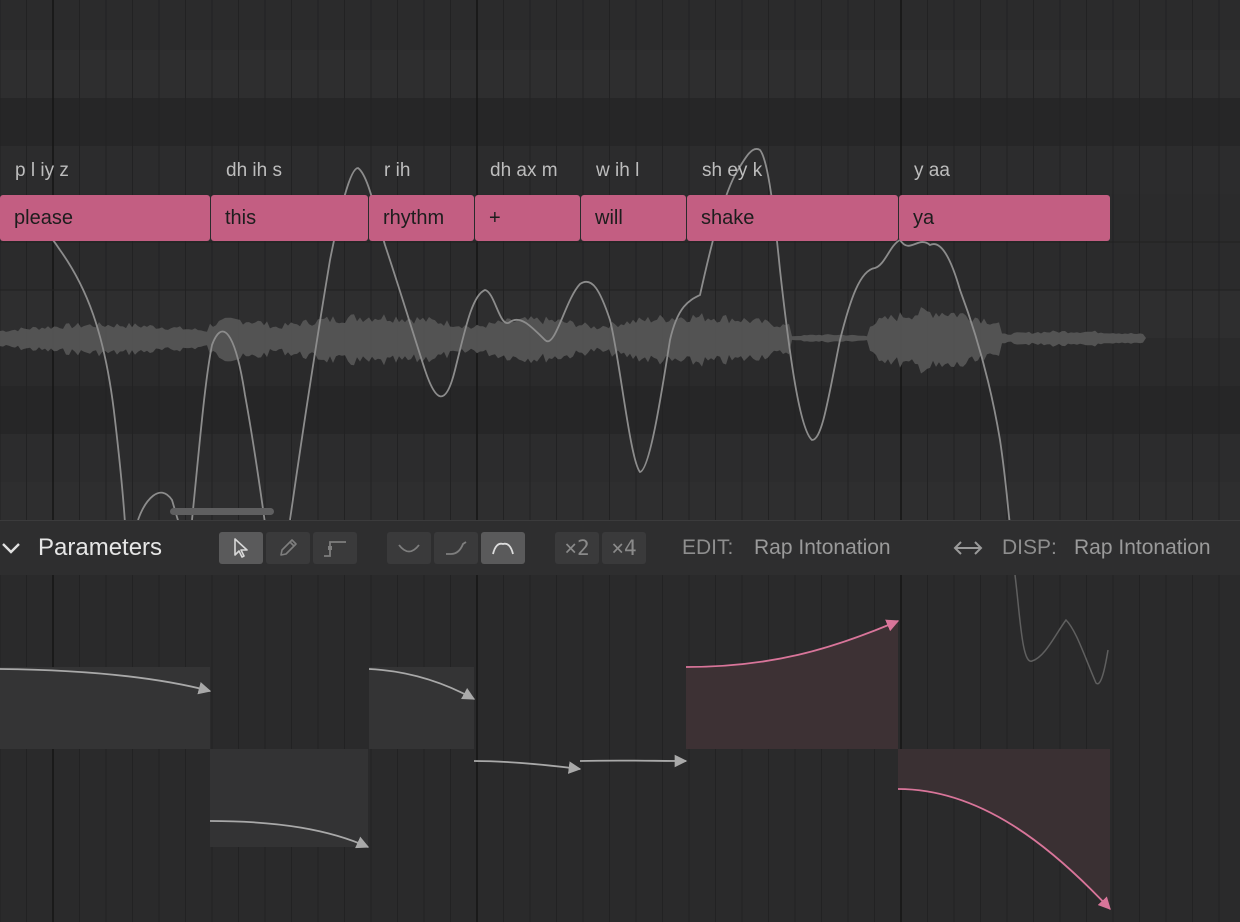  What do you see at coordinates (524, 170) in the screenshot?
I see `phoneme-label: dh ax m` at bounding box center [524, 170].